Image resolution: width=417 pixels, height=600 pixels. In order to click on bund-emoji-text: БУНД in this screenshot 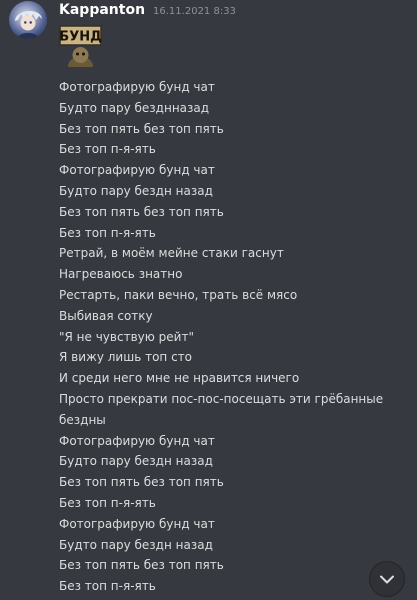, I will do `click(80, 37)`.